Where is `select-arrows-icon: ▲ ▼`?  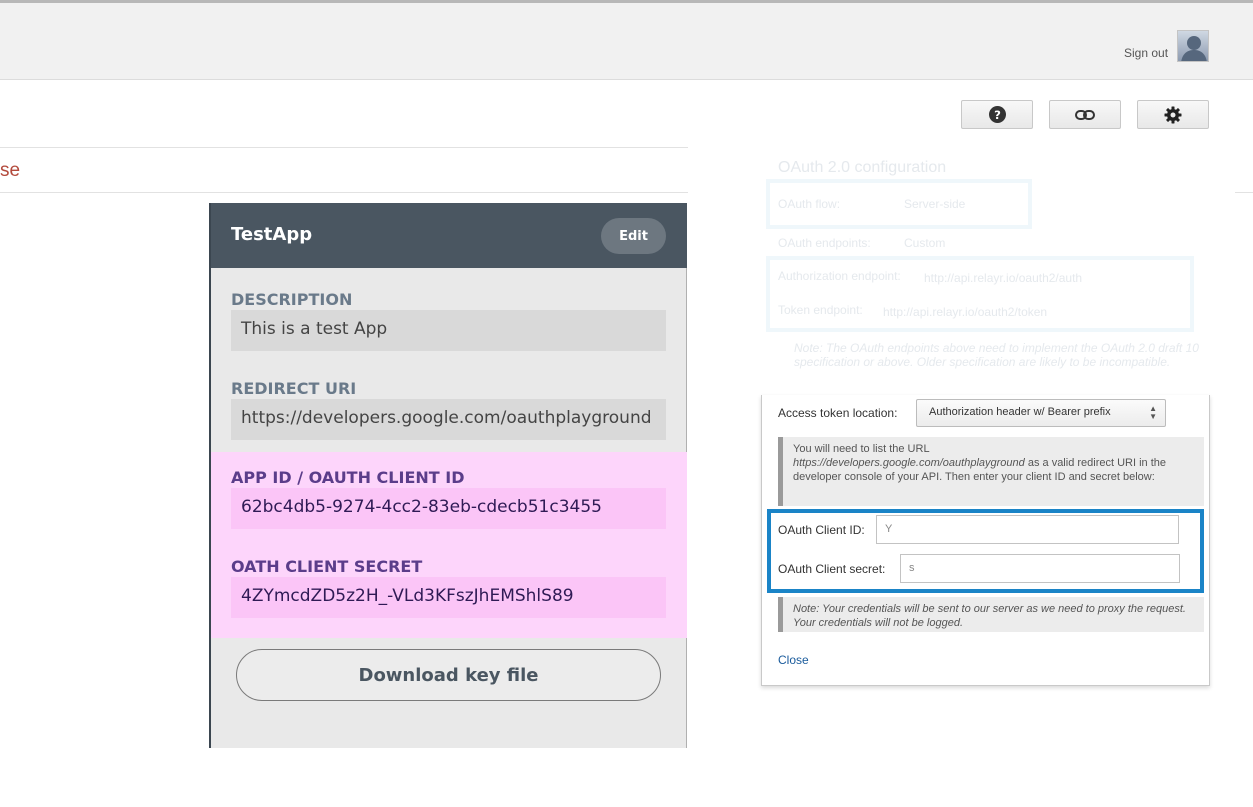 select-arrows-icon: ▲ ▼ is located at coordinates (1153, 412).